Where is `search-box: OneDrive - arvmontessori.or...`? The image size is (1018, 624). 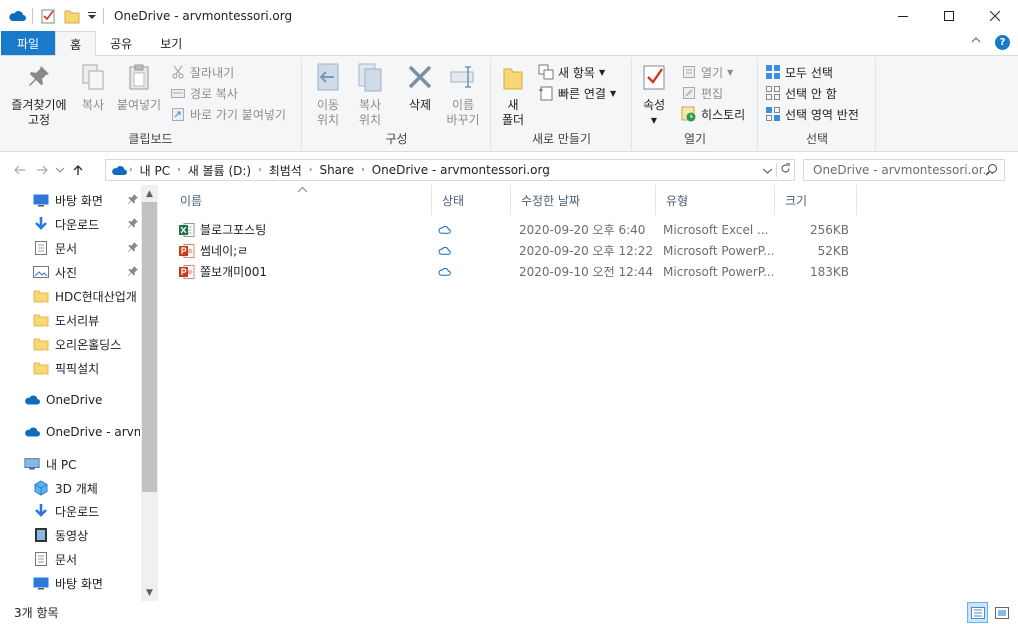 search-box: OneDrive - arvmontessori.or... is located at coordinates (904, 170).